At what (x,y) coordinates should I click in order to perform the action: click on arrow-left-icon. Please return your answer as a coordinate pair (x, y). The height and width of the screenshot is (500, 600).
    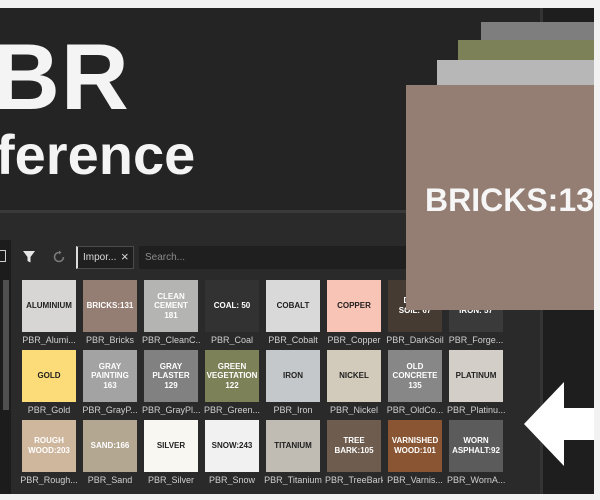
    Looking at the image, I should click on (559, 424).